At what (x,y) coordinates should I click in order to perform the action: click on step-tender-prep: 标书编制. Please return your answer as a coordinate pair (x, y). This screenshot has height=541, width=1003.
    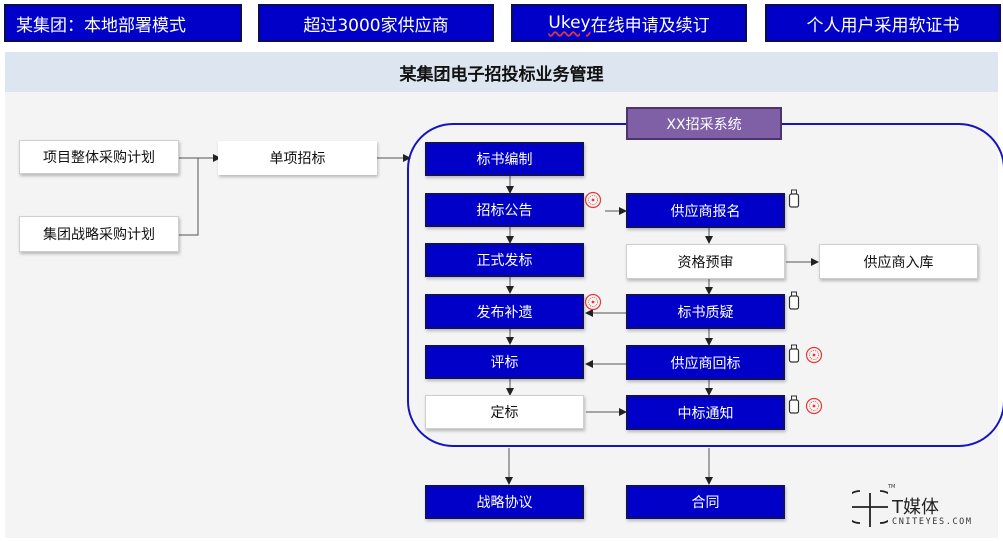
    Looking at the image, I should click on (504, 159).